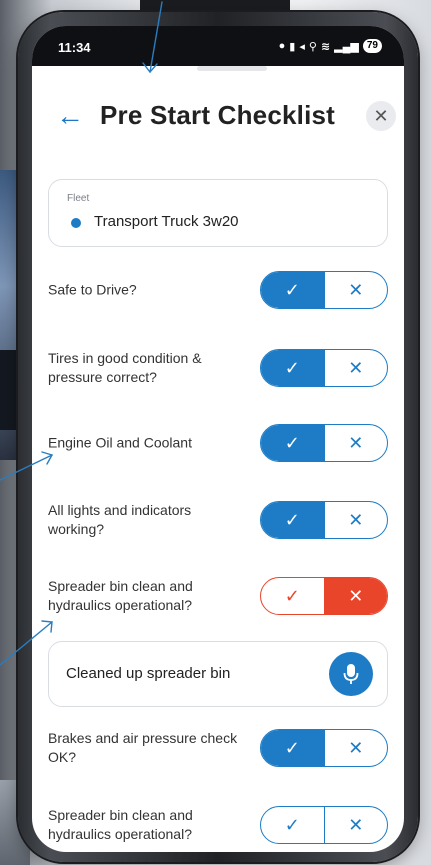 This screenshot has width=431, height=865. What do you see at coordinates (78, 198) in the screenshot?
I see `fleet-label: Fleet` at bounding box center [78, 198].